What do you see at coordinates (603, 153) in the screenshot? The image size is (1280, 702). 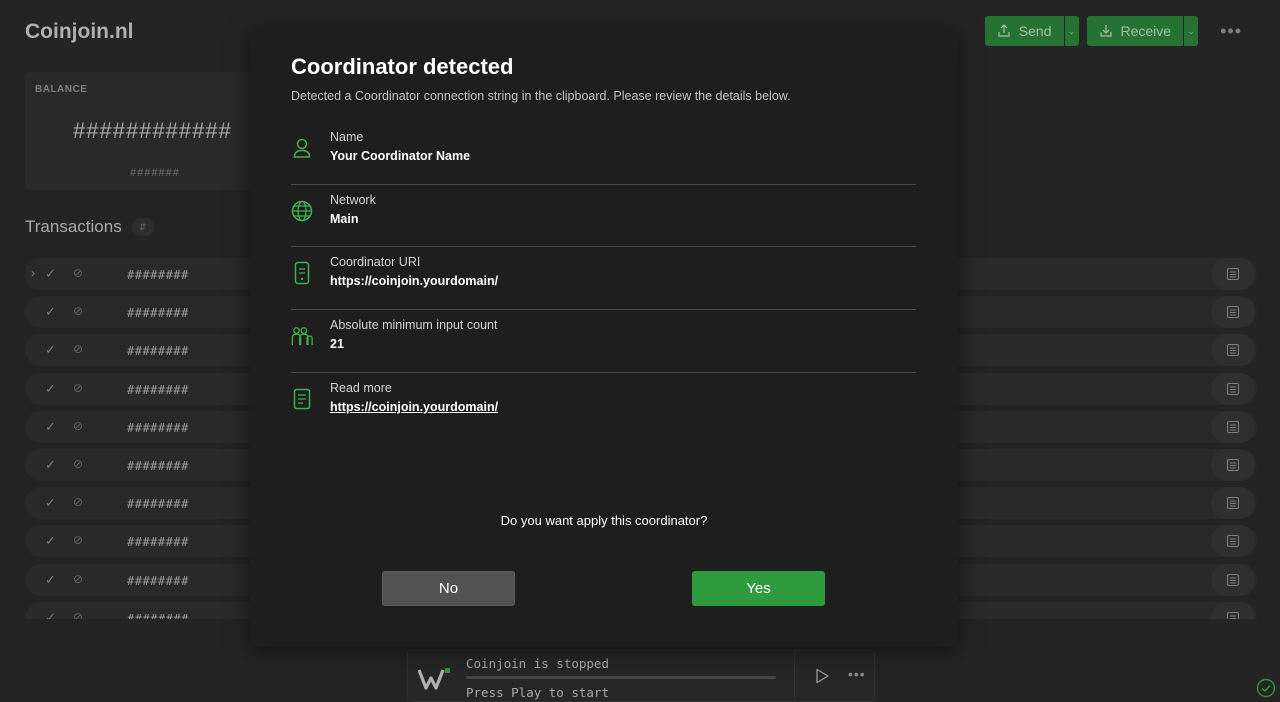 I see `detail-name: Name Your Coordinator Name` at bounding box center [603, 153].